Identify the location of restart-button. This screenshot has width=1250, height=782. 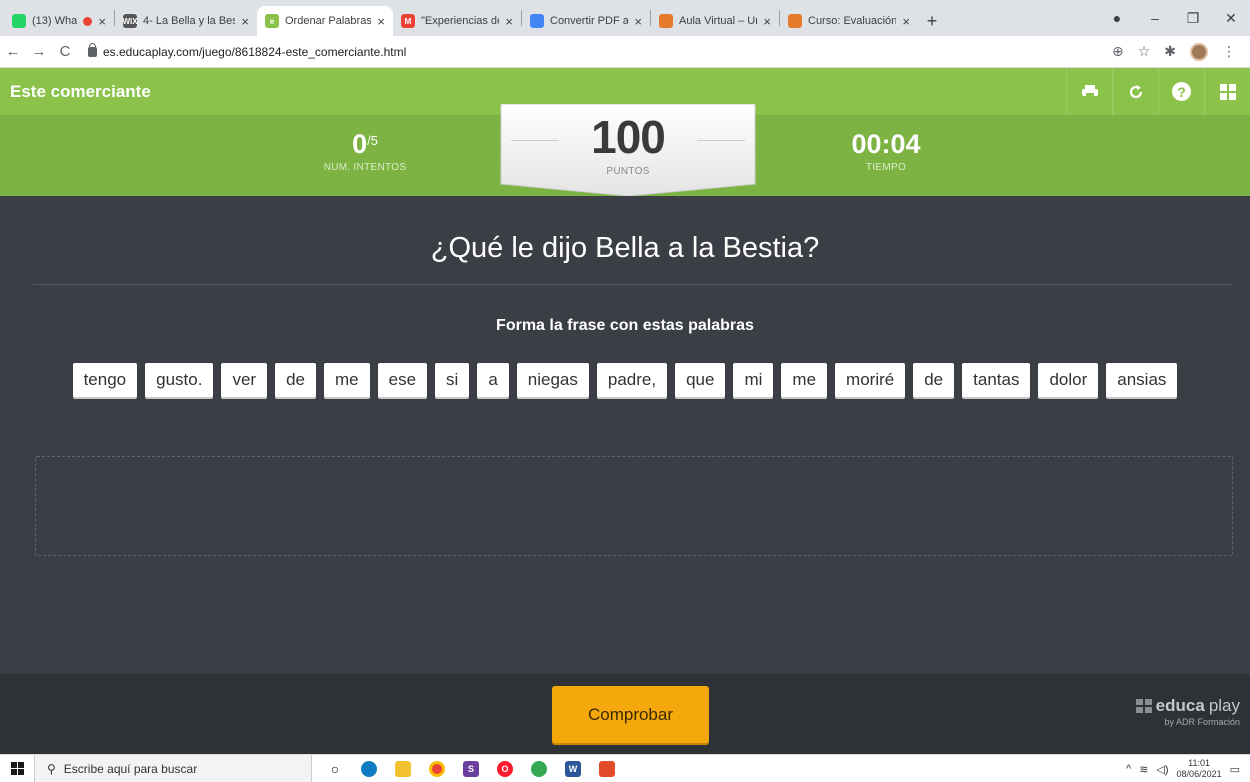
(1135, 91).